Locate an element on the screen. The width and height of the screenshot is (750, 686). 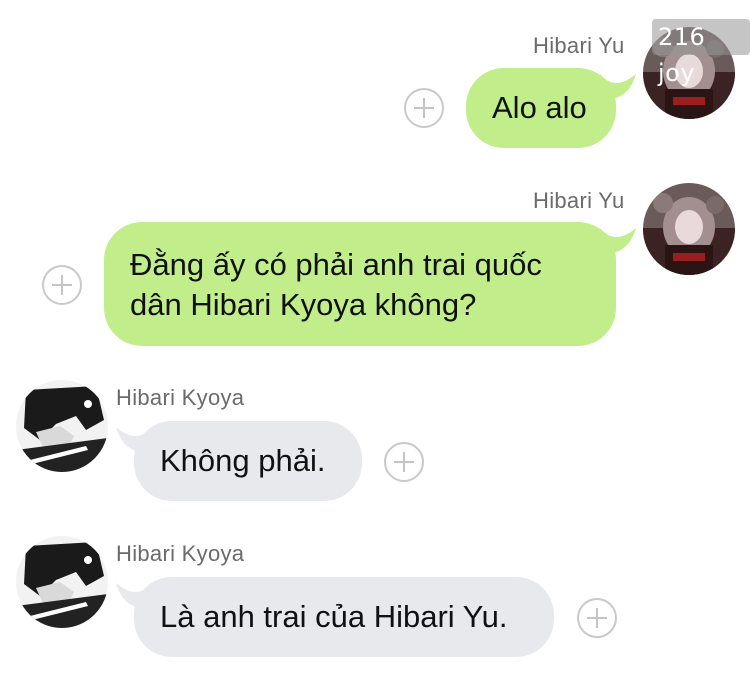
message-bubble: Là anh trai của Hibari Yu. is located at coordinates (344, 617).